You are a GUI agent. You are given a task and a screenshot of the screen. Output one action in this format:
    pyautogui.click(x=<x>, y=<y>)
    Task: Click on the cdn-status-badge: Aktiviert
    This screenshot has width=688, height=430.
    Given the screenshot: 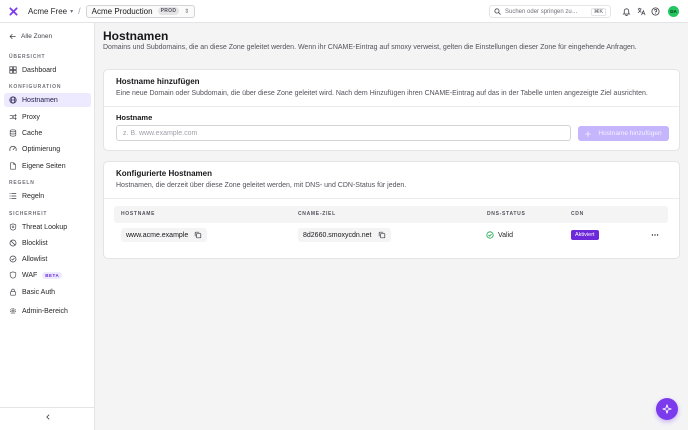 What is the action you would take?
    pyautogui.click(x=585, y=235)
    